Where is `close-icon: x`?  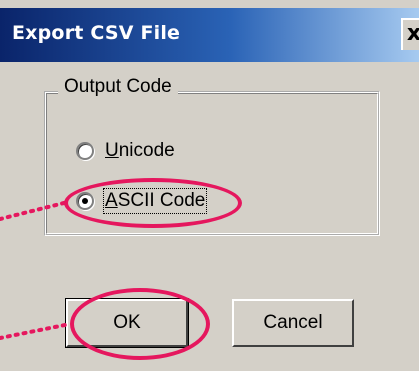
close-icon: x is located at coordinates (412, 33).